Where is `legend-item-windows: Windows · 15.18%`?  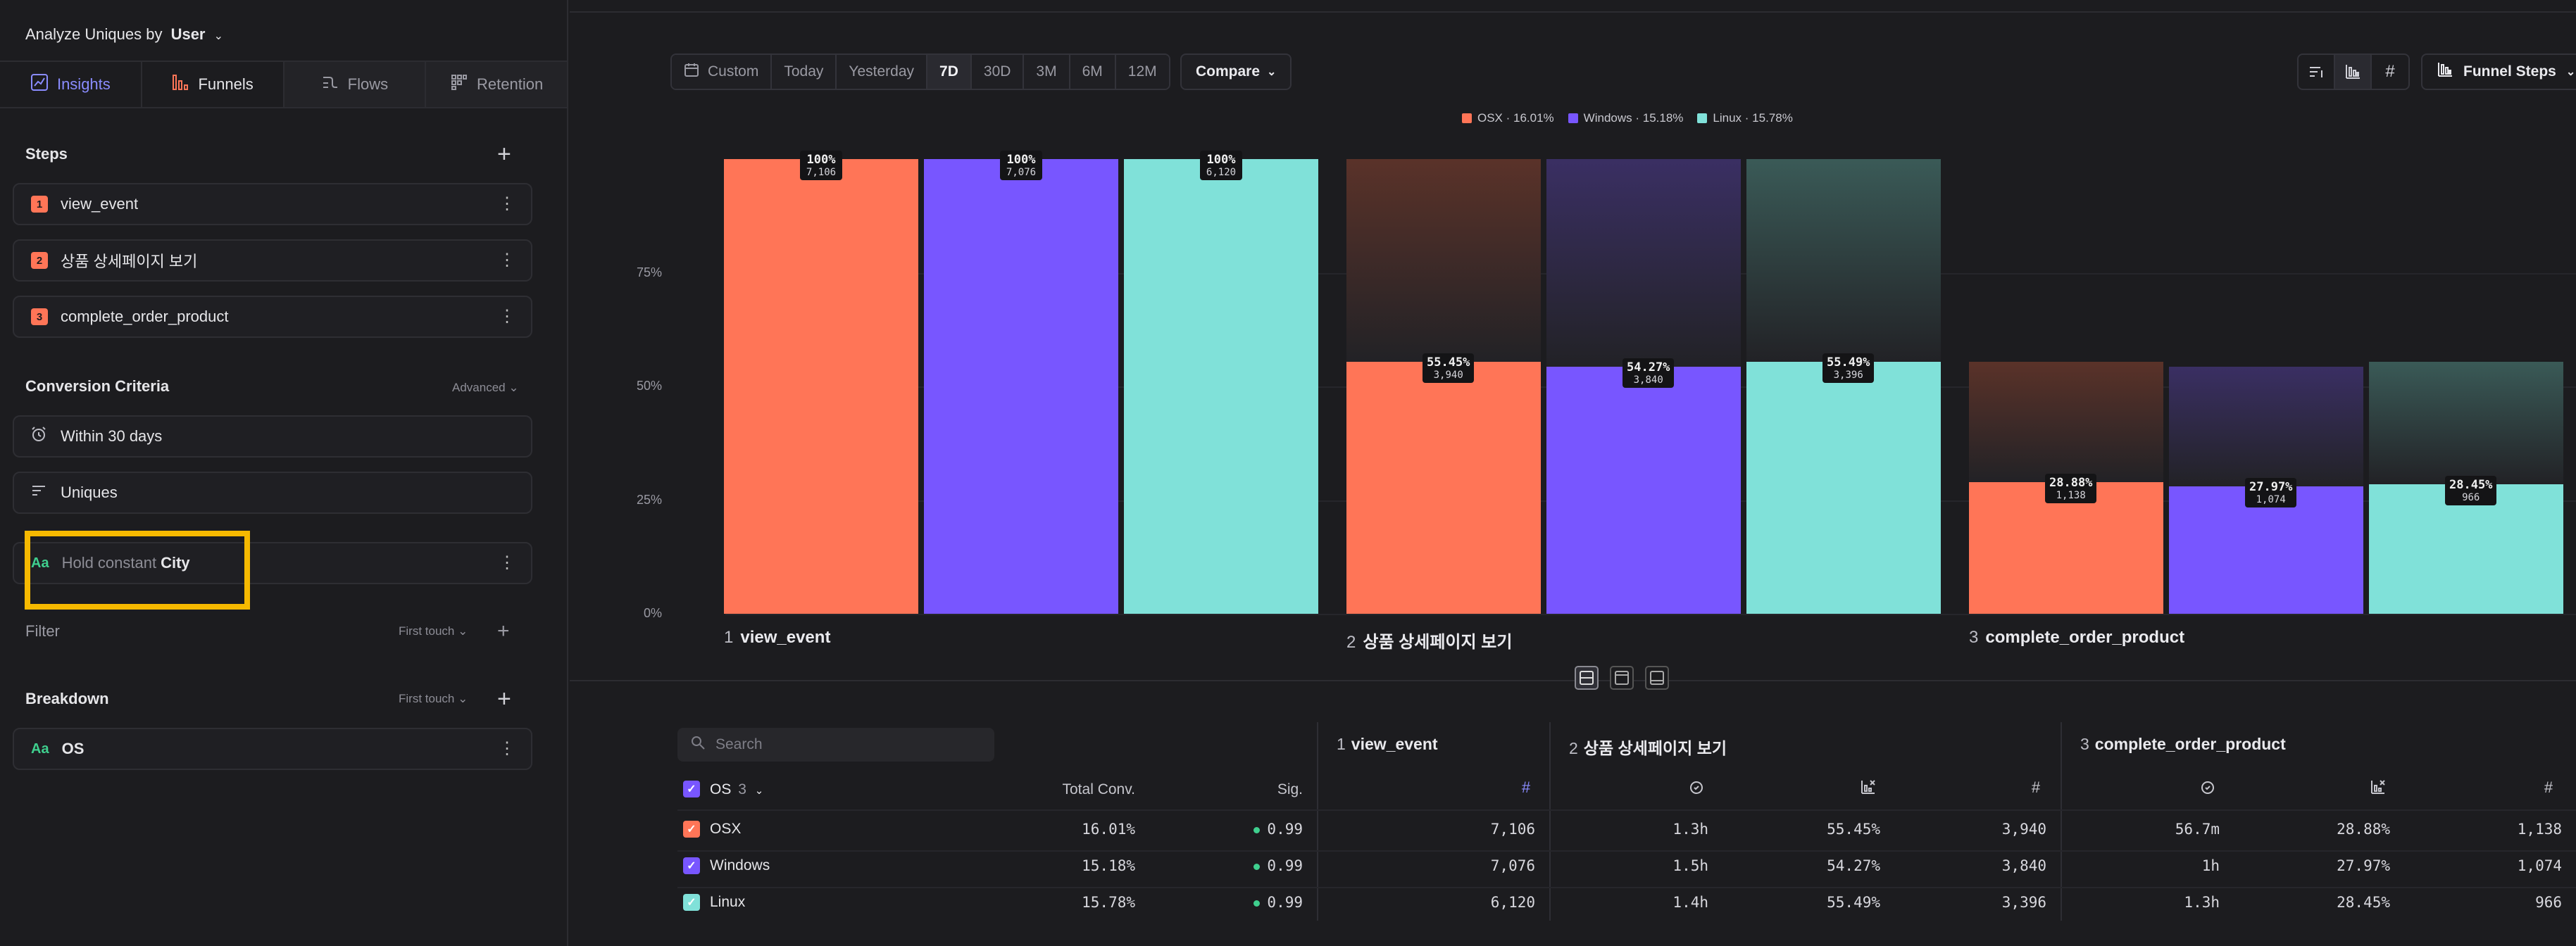
legend-item-windows: Windows · 15.18% is located at coordinates (1625, 118).